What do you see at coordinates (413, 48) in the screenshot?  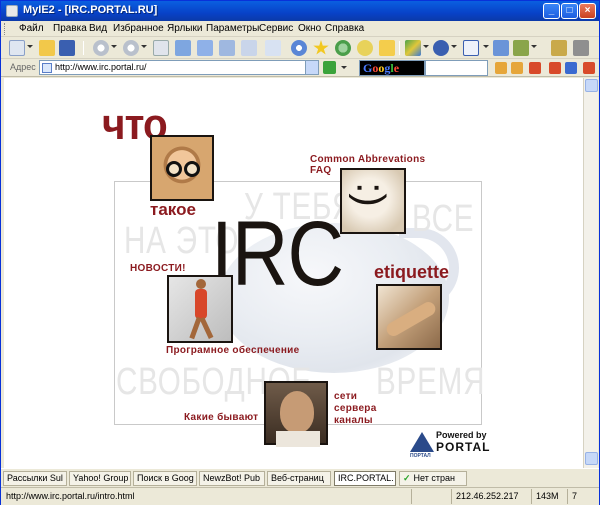 I see `proxy-icon` at bounding box center [413, 48].